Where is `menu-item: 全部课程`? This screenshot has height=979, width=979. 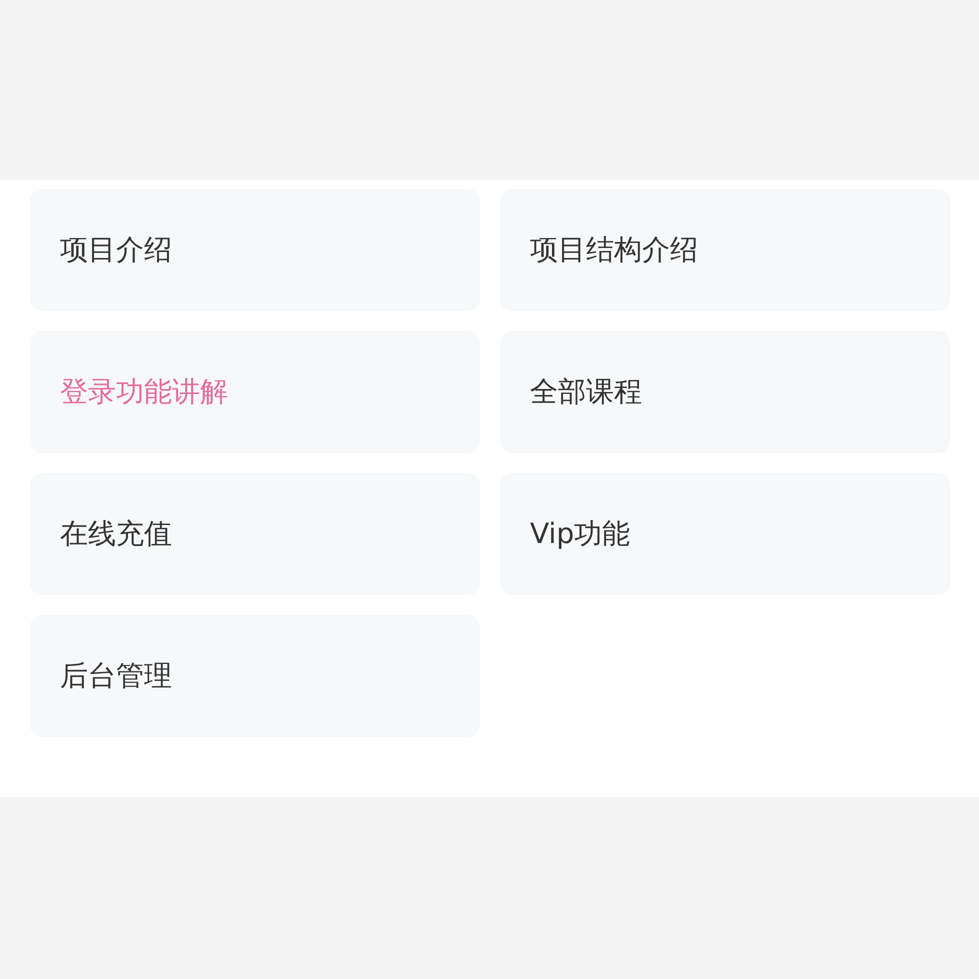
menu-item: 全部课程 is located at coordinates (725, 392).